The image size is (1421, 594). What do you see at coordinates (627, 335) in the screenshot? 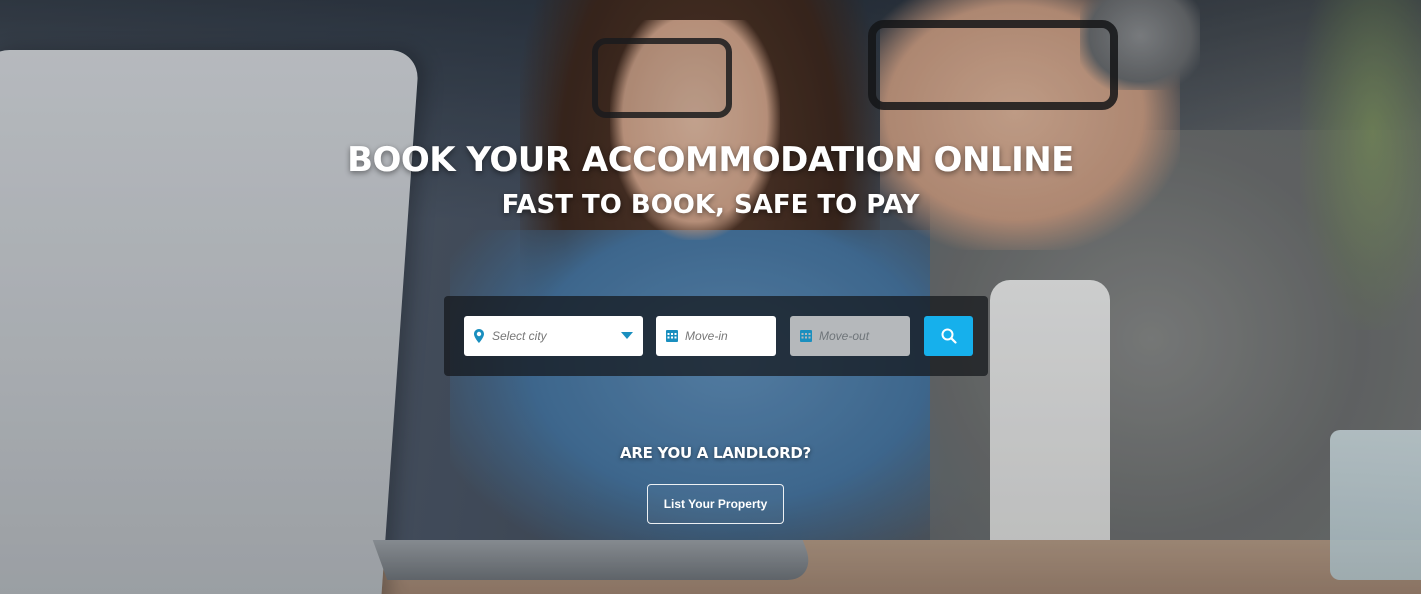
I see `chevron-down-icon` at bounding box center [627, 335].